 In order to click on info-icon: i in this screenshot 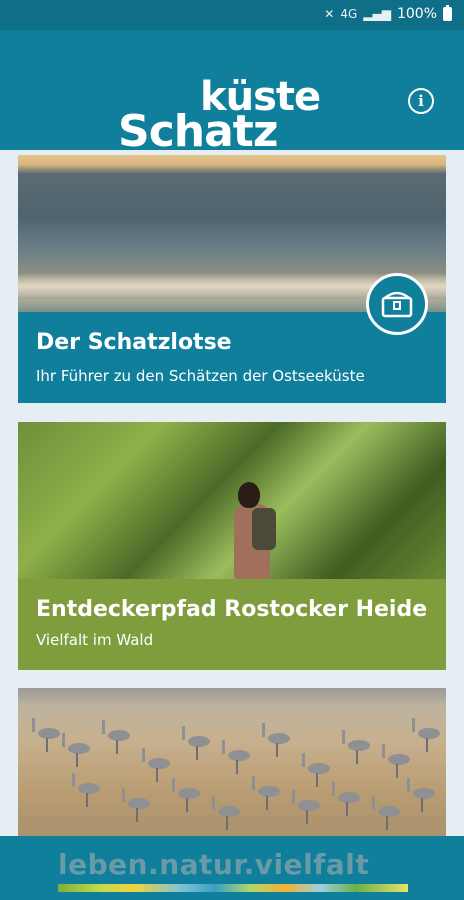, I will do `click(421, 101)`.